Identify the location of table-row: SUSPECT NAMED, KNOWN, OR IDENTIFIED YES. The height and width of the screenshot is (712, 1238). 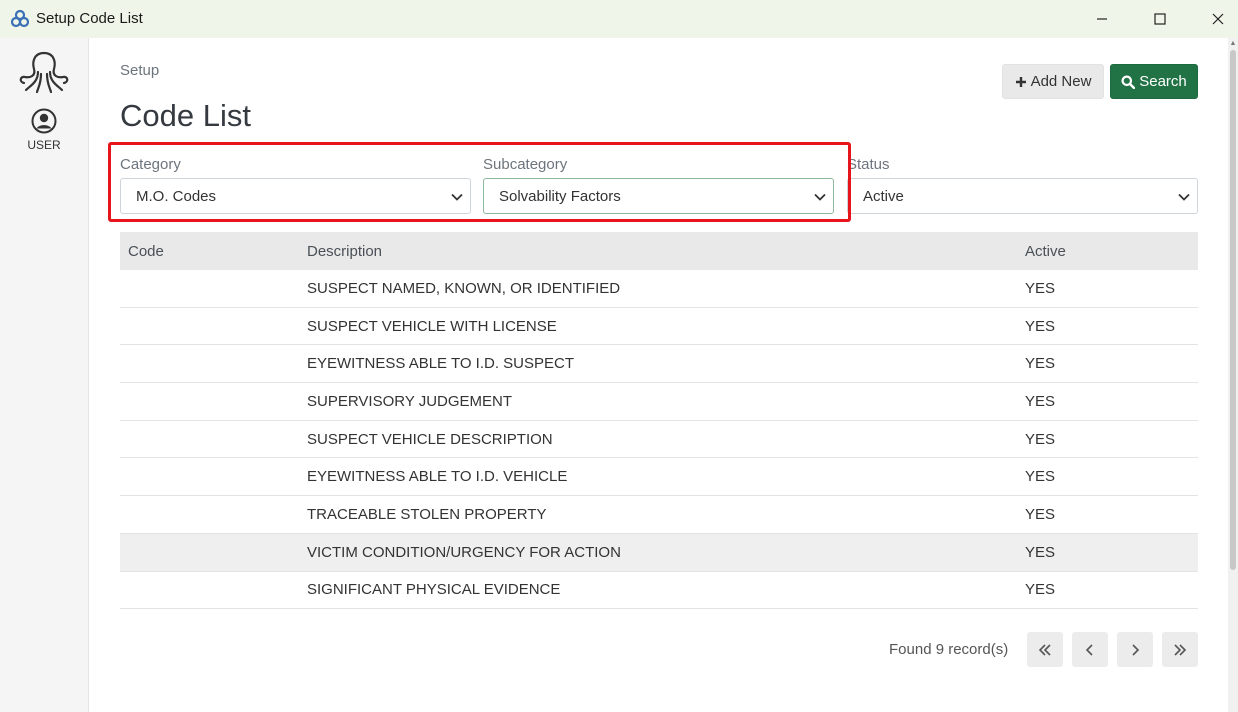
(659, 289).